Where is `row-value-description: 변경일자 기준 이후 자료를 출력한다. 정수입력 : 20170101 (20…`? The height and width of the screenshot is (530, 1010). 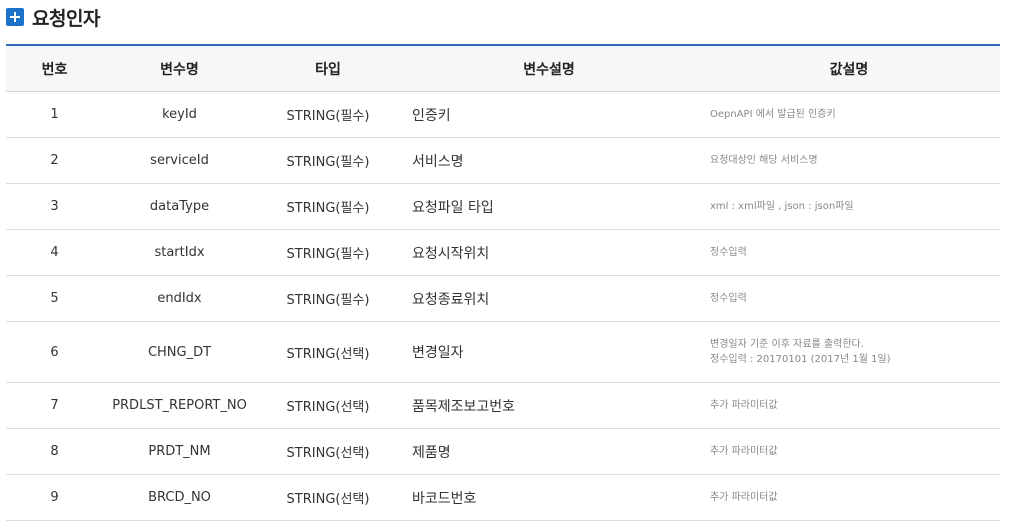
row-value-description: 변경일자 기준 이후 자료를 출력한다. 정수입력 : 20170101 (20… is located at coordinates (849, 352).